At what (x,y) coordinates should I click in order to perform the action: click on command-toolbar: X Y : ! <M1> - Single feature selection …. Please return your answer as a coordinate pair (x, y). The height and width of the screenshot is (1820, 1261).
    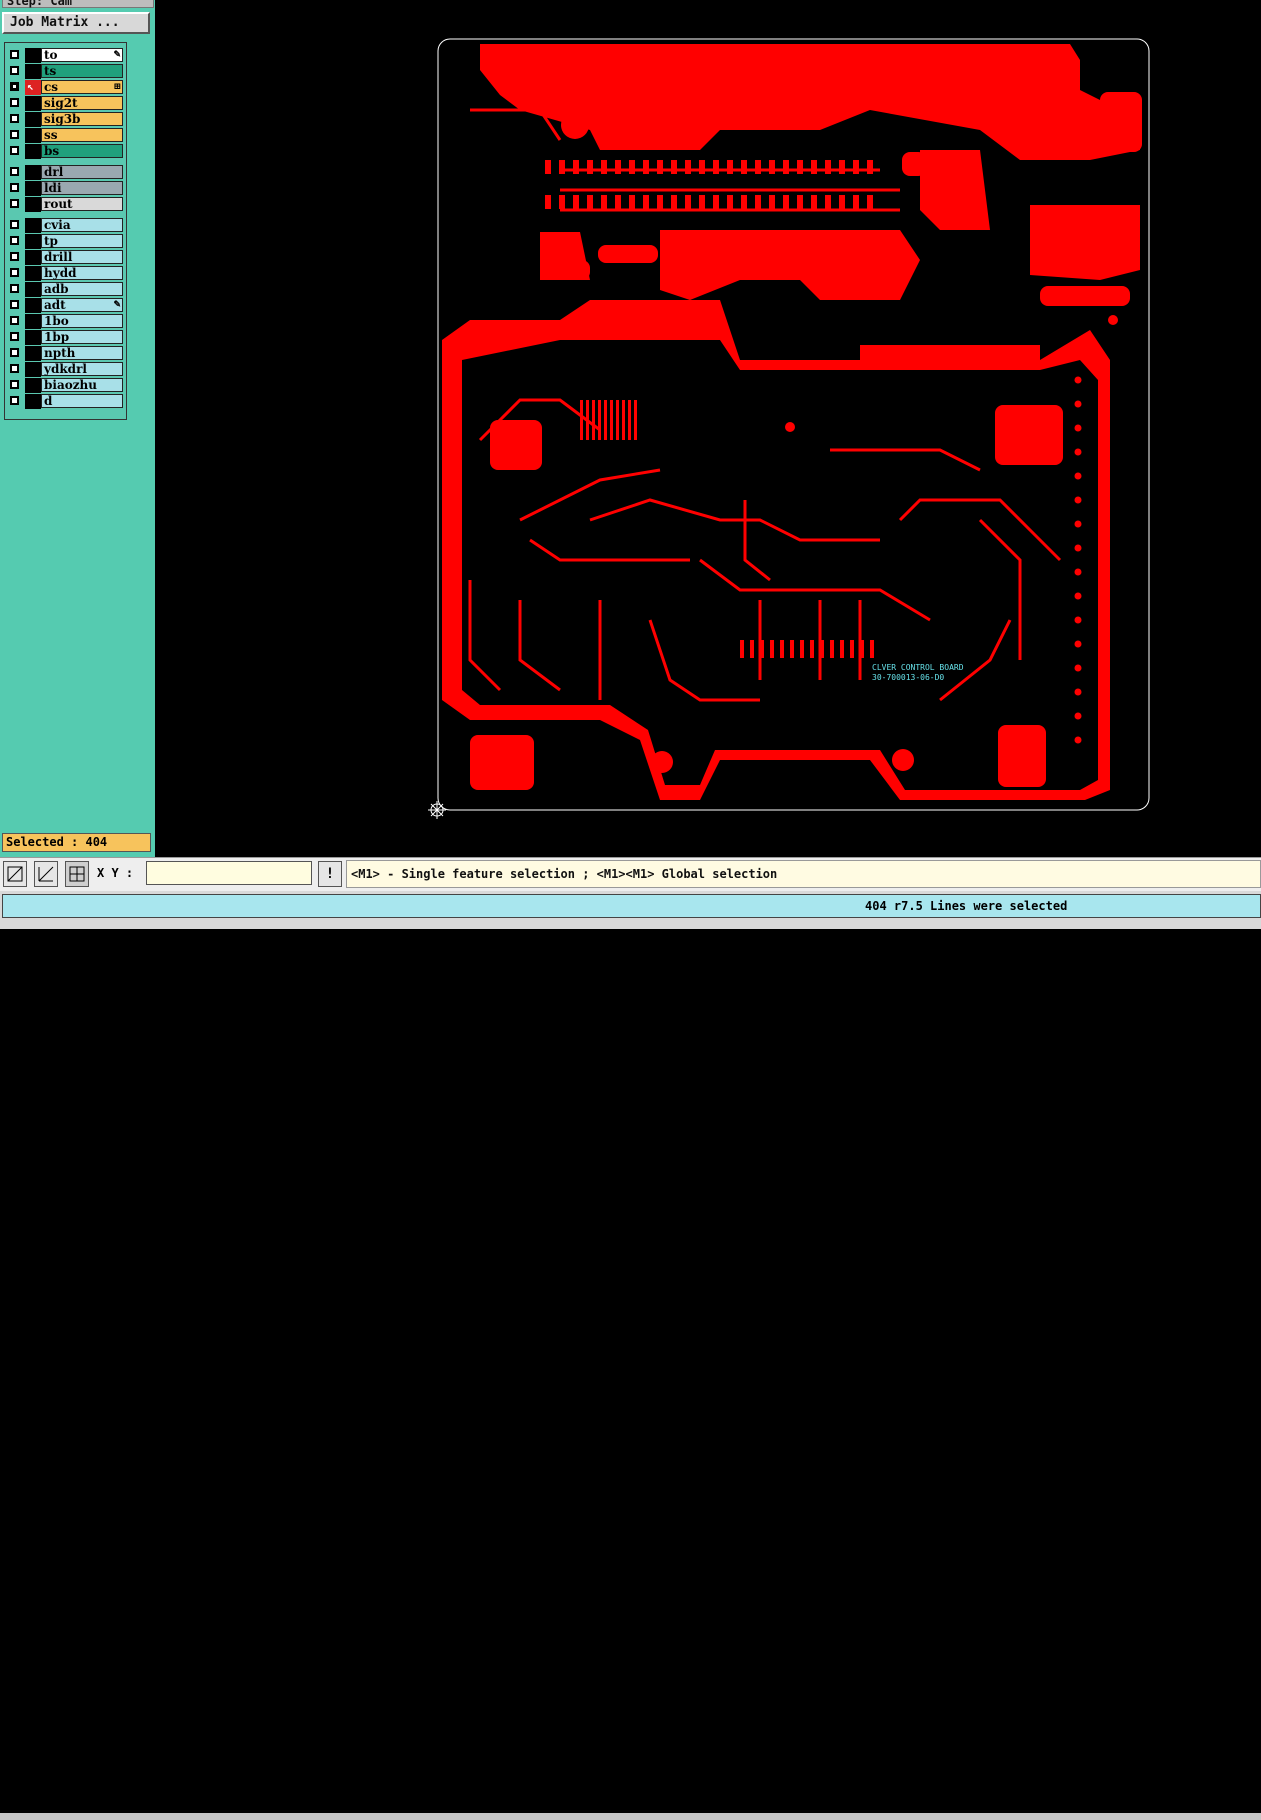
    Looking at the image, I should click on (630, 874).